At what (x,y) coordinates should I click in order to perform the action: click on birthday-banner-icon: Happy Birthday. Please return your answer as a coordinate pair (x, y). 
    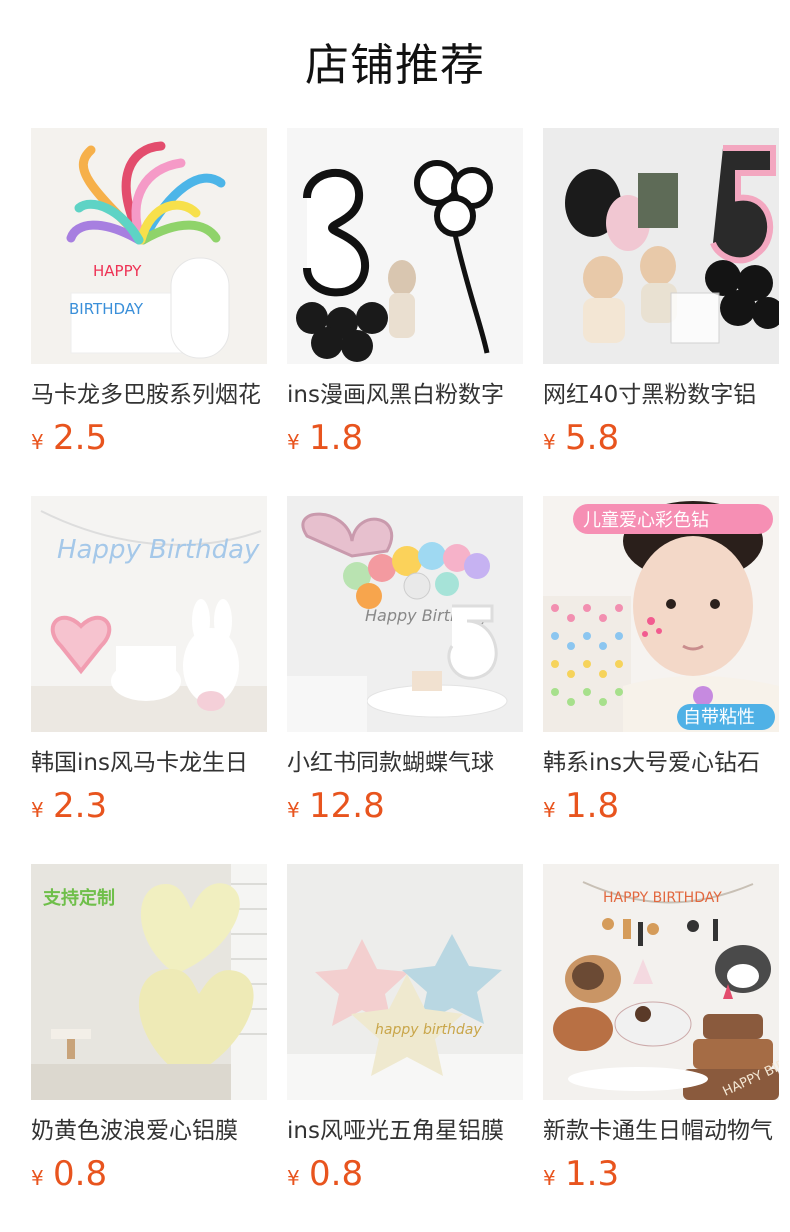
    Looking at the image, I should click on (149, 614).